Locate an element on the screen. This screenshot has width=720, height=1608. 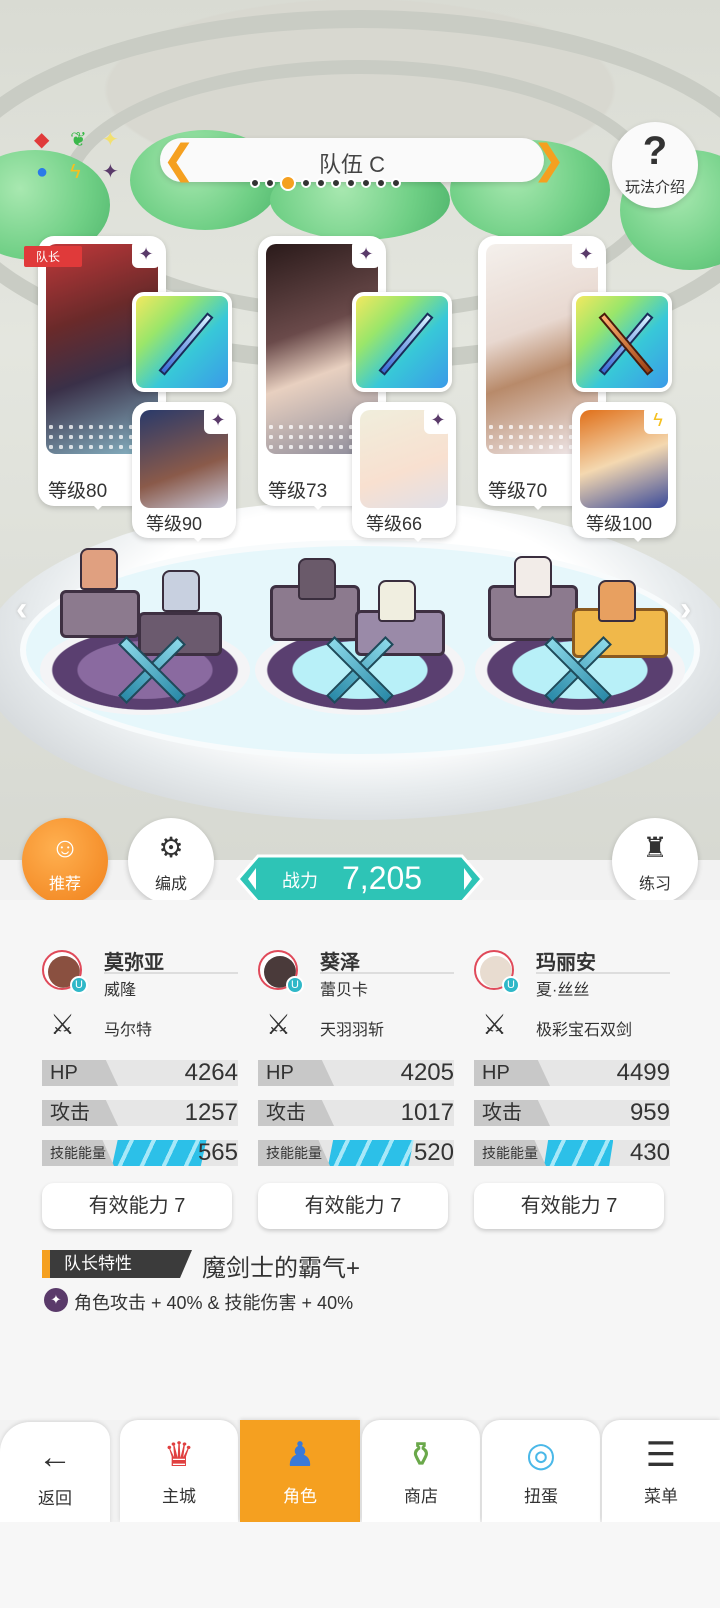
next-team-arrow-icon: ❯ is located at coordinates (549, 160).